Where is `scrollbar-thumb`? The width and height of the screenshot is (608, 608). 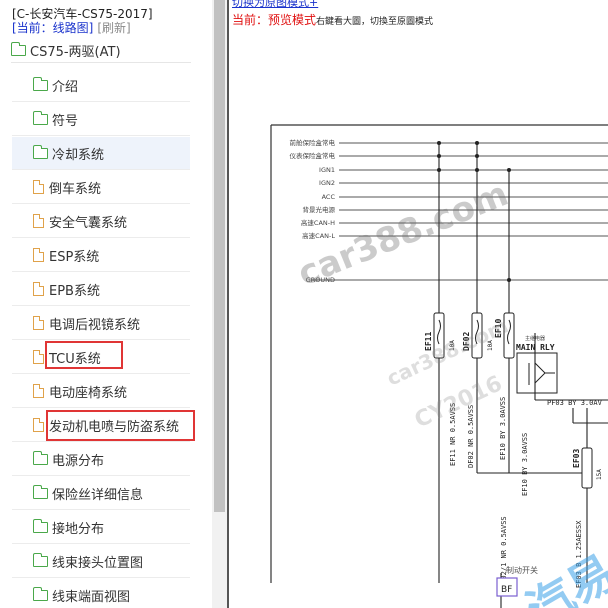 scrollbar-thumb is located at coordinates (219, 256).